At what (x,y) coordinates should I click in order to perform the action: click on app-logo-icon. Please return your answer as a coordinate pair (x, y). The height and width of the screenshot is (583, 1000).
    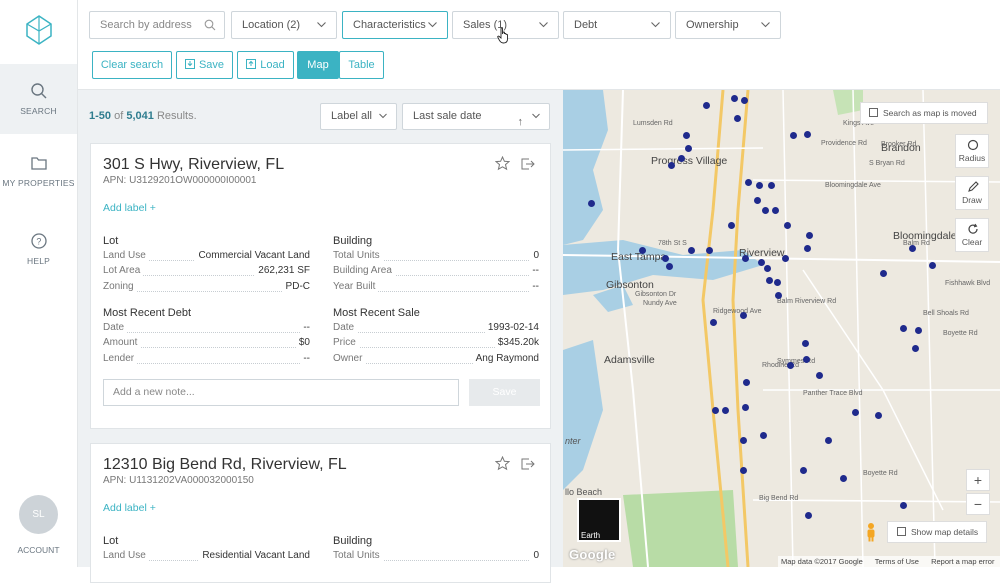
    Looking at the image, I should click on (39, 30).